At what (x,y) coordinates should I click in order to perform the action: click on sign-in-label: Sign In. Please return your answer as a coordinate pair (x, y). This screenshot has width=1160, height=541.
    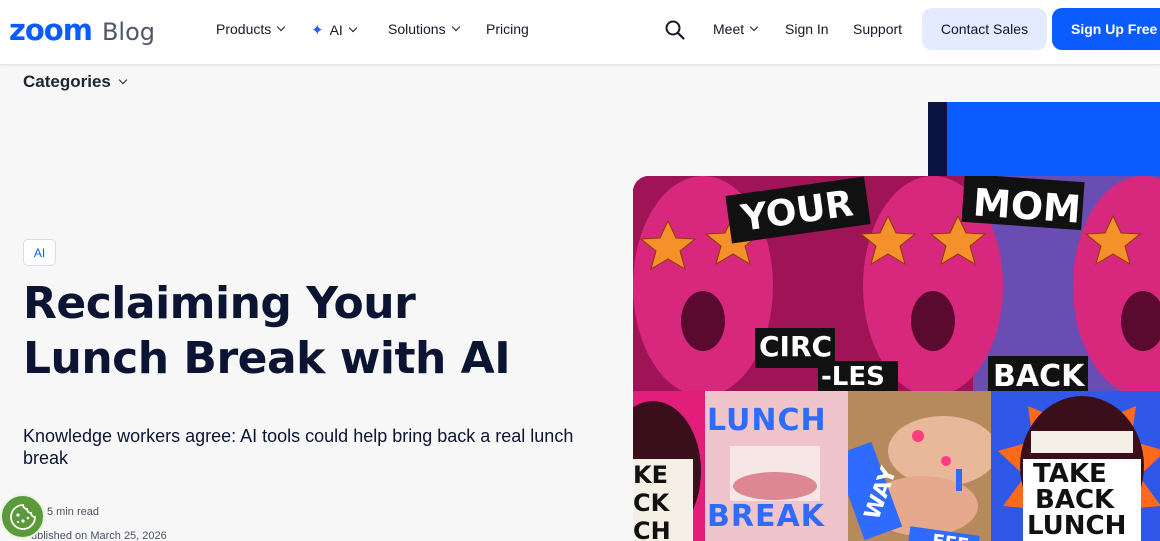
    Looking at the image, I should click on (807, 29).